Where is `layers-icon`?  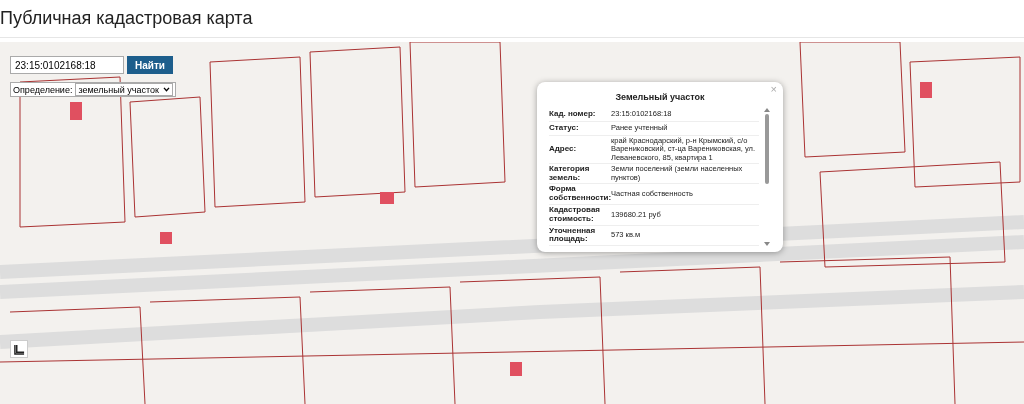
layers-icon is located at coordinates (19, 349).